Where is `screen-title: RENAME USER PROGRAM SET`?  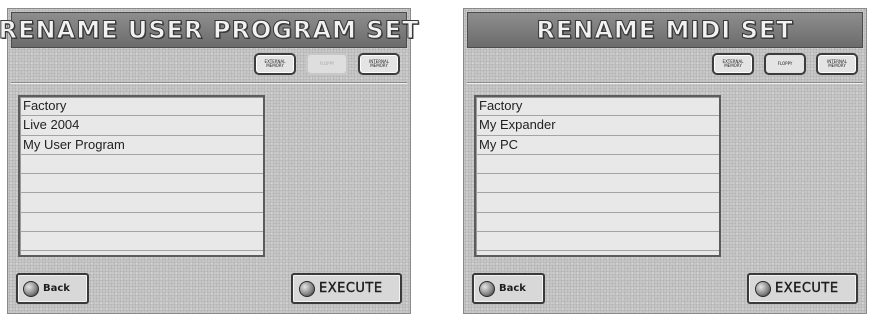
screen-title: RENAME USER PROGRAM SET is located at coordinates (210, 30).